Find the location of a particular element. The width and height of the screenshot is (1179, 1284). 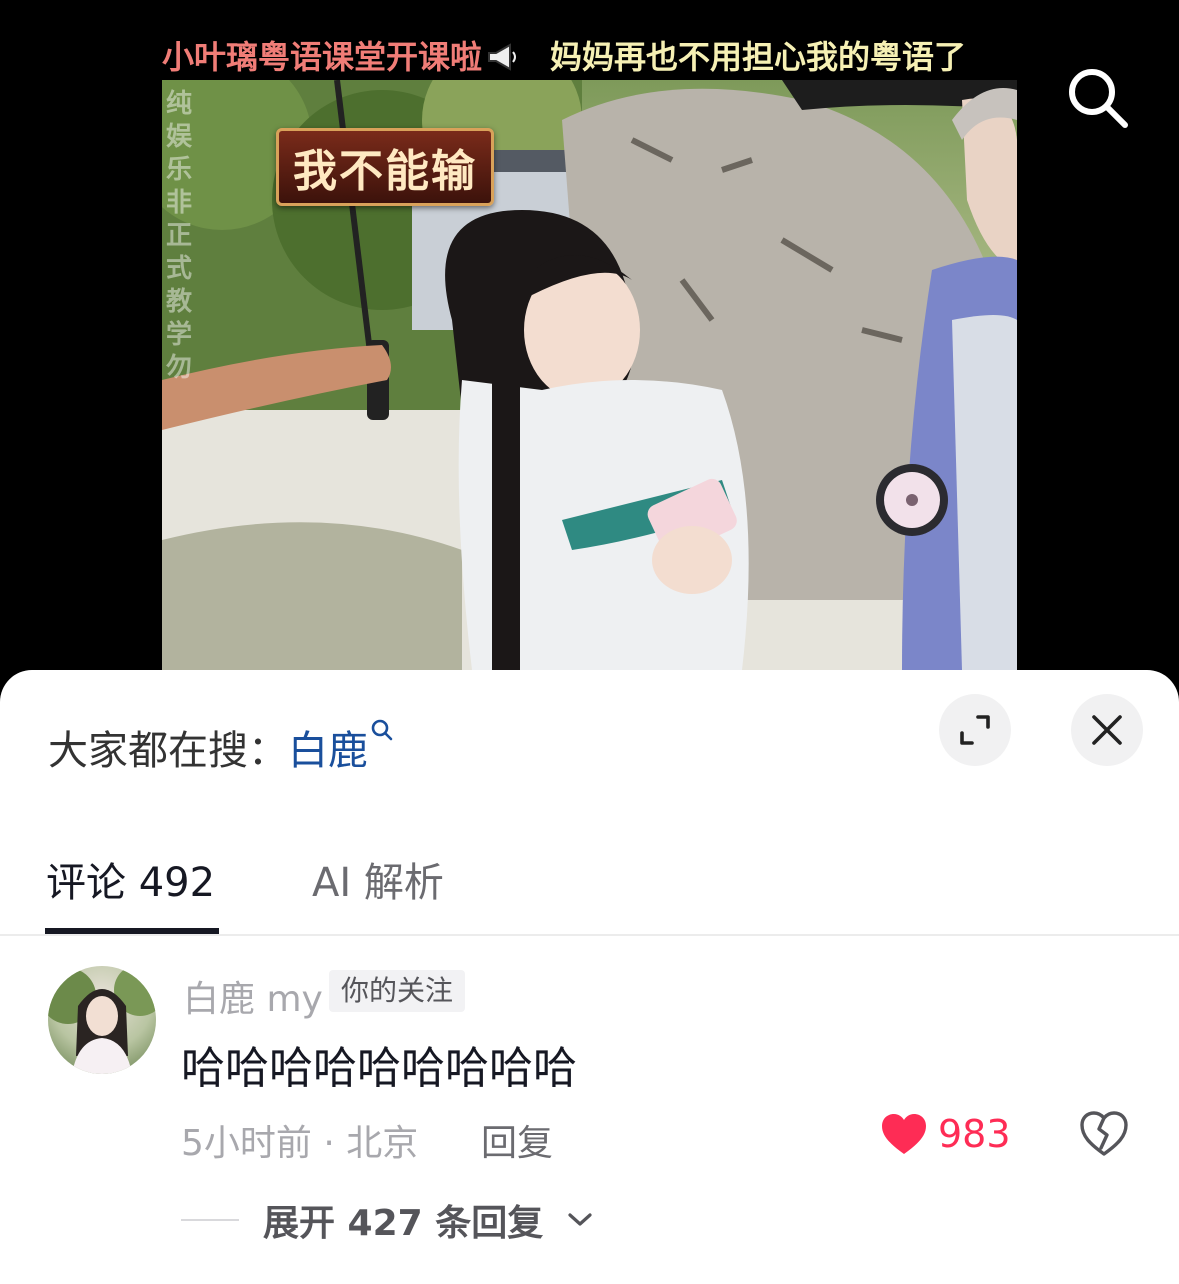

trending-search-bar: 大家都在搜：白鹿 is located at coordinates (221, 747).